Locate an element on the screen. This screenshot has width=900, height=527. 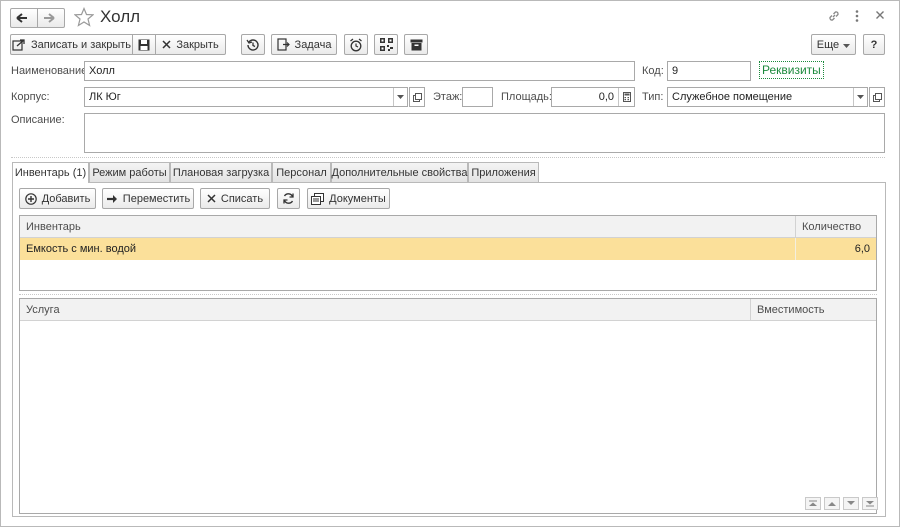
tab-planned-load: Плановая загрузка is located at coordinates (221, 172).